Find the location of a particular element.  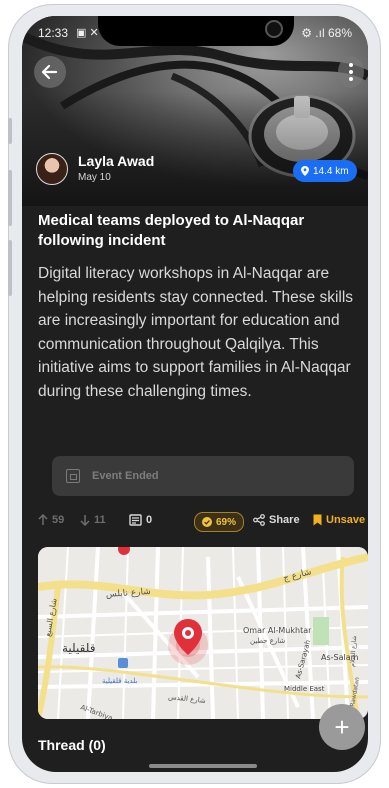

status-right: ⚙ .ıl 68% is located at coordinates (326, 33).